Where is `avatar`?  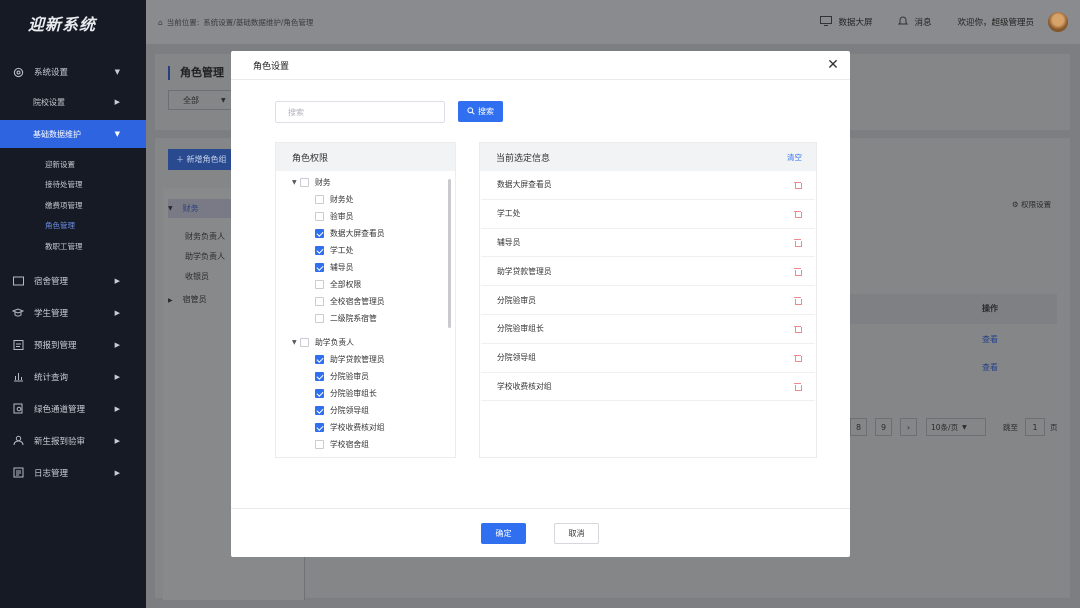 avatar is located at coordinates (1058, 22).